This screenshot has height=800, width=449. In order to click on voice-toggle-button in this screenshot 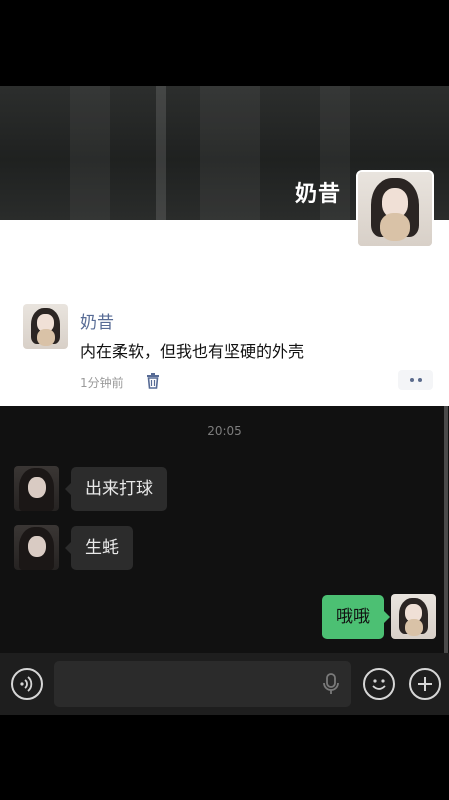, I will do `click(27, 684)`.